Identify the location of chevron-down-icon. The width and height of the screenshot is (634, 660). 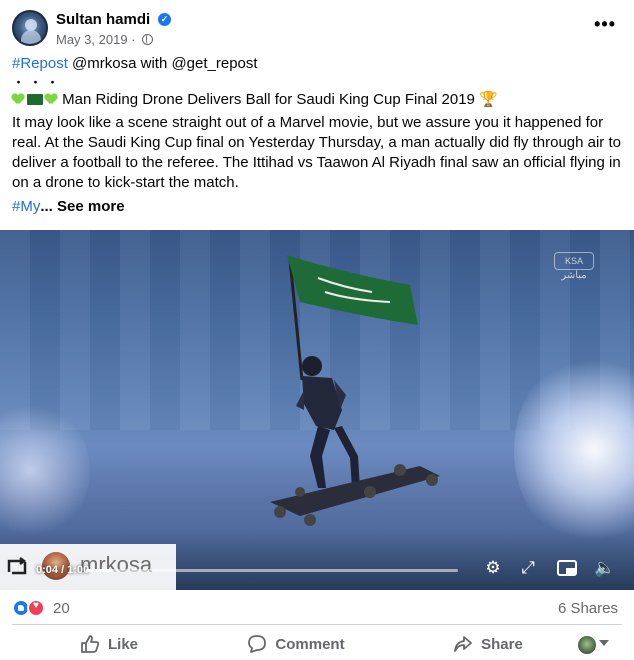
(604, 643).